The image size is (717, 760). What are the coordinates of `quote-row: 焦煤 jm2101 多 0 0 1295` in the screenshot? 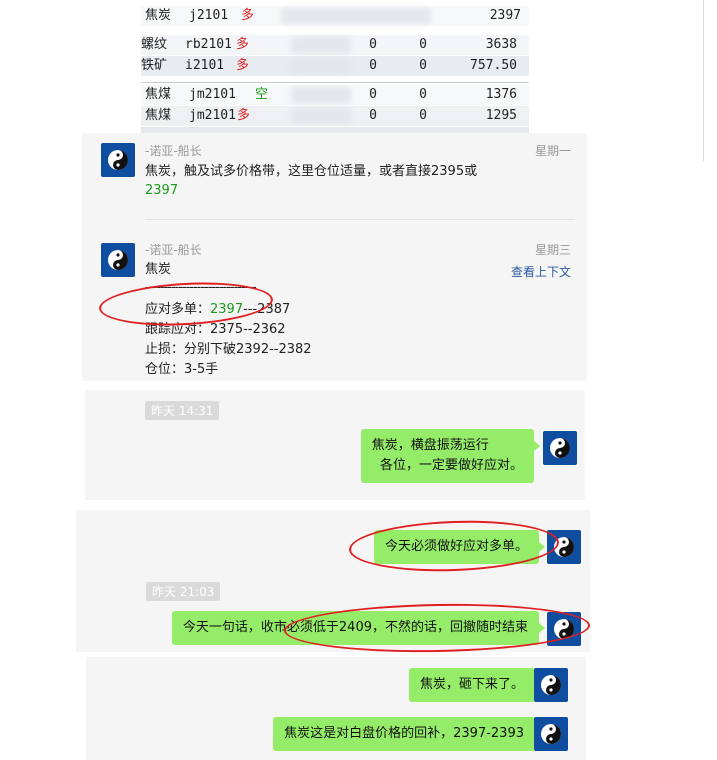 It's located at (335, 116).